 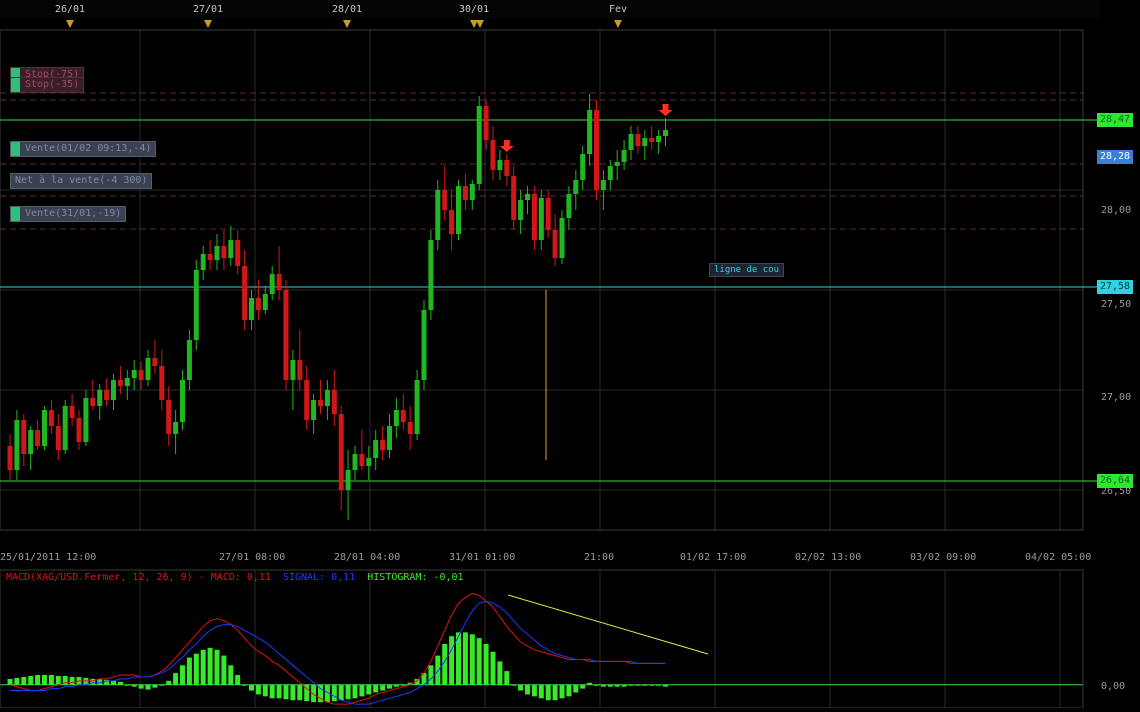 I want to click on sell-order-tag: Vente(31/01,-19), so click(x=68, y=214).